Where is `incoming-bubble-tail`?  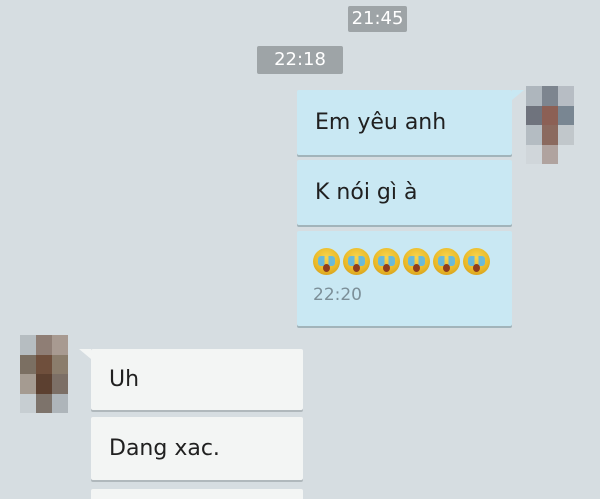 incoming-bubble-tail is located at coordinates (85, 354).